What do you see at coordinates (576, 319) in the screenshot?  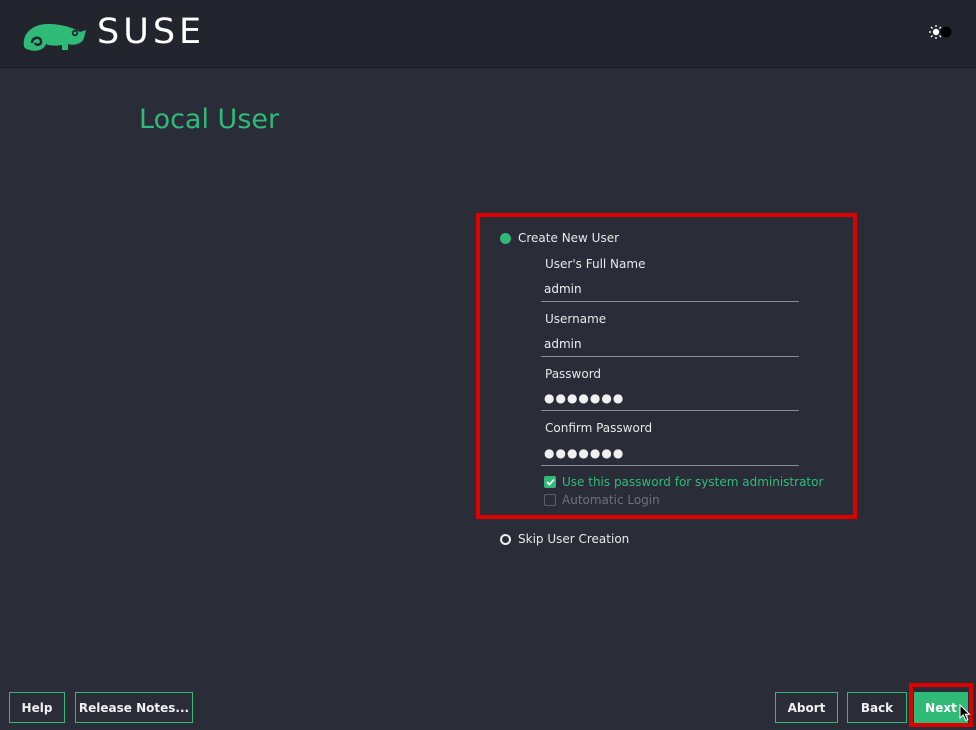 I see `username-label: Username` at bounding box center [576, 319].